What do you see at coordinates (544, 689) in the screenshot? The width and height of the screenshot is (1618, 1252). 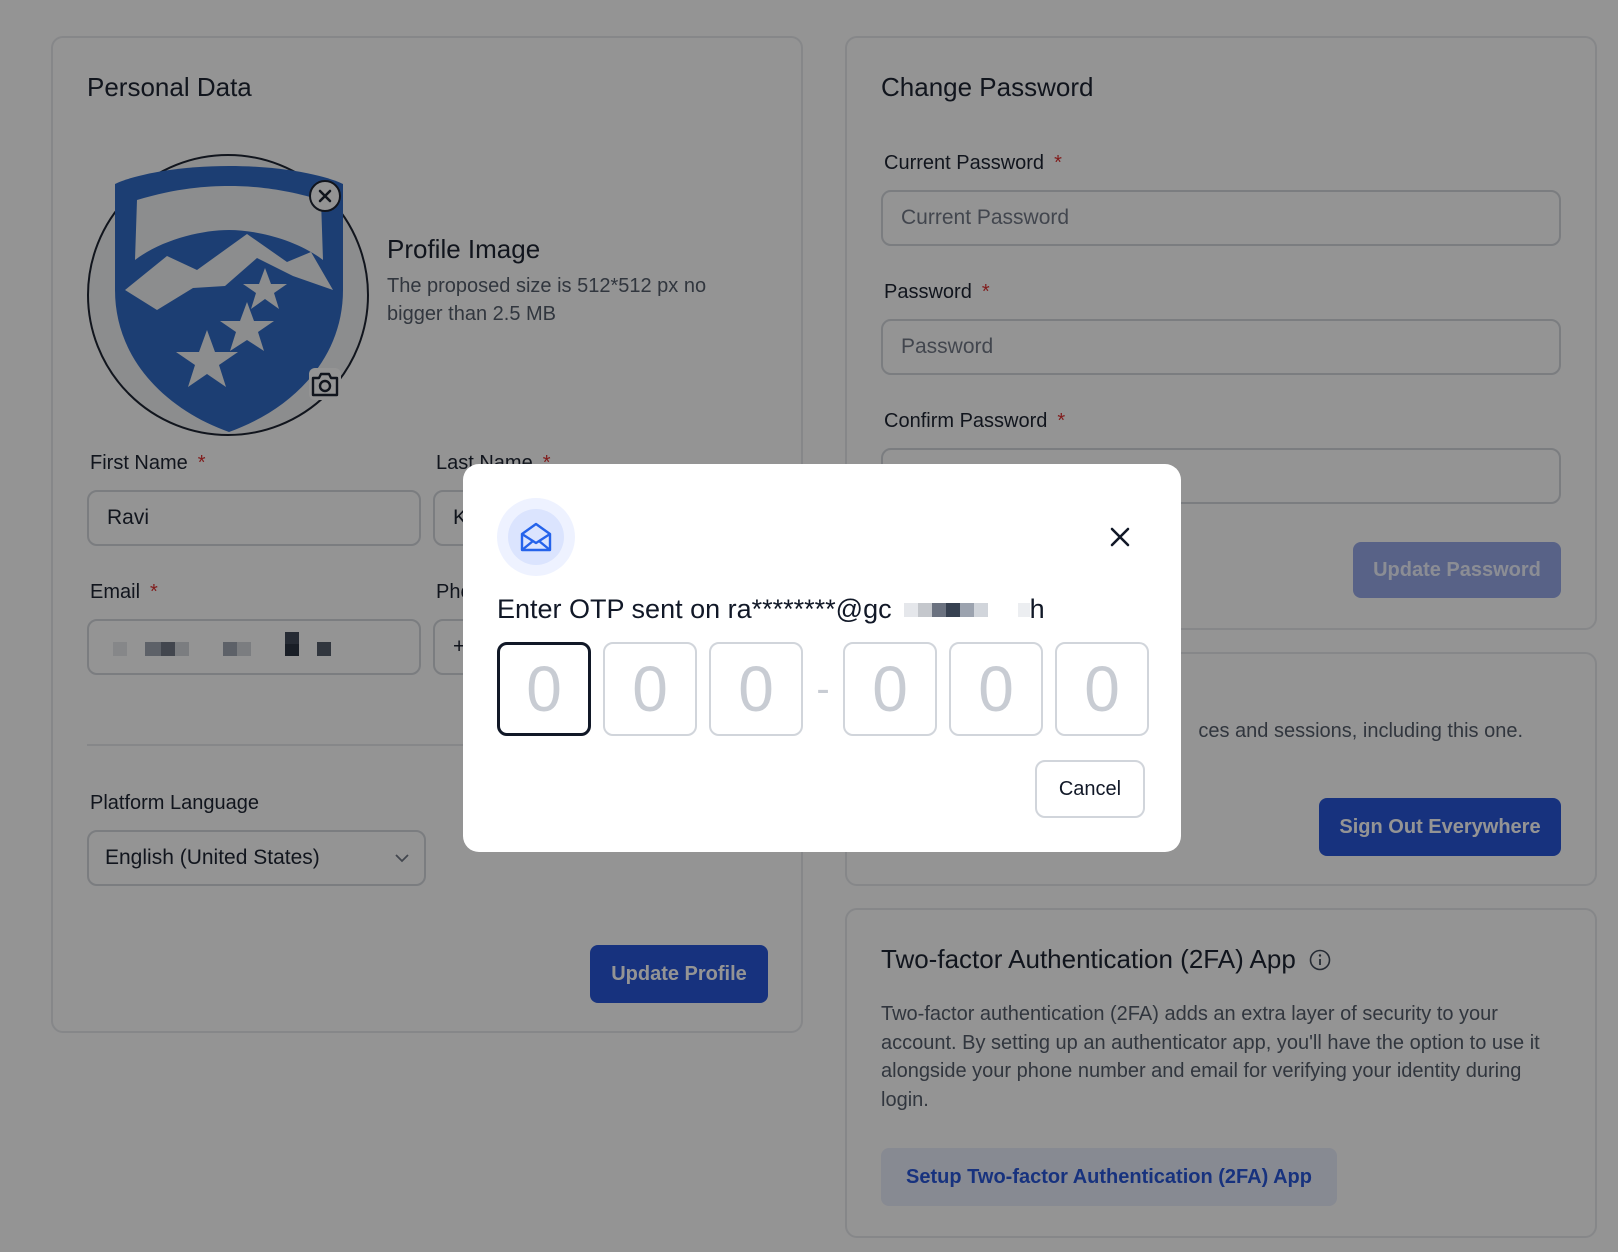 I see `otp-digit-1: 0` at bounding box center [544, 689].